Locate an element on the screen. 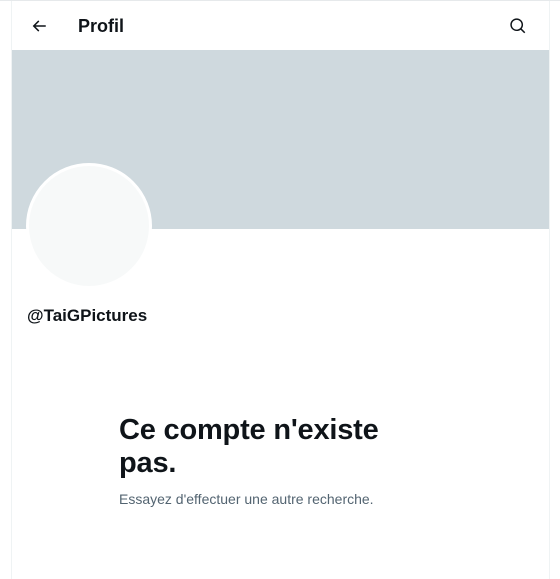 This screenshot has height=579, width=560. search-button is located at coordinates (518, 26).